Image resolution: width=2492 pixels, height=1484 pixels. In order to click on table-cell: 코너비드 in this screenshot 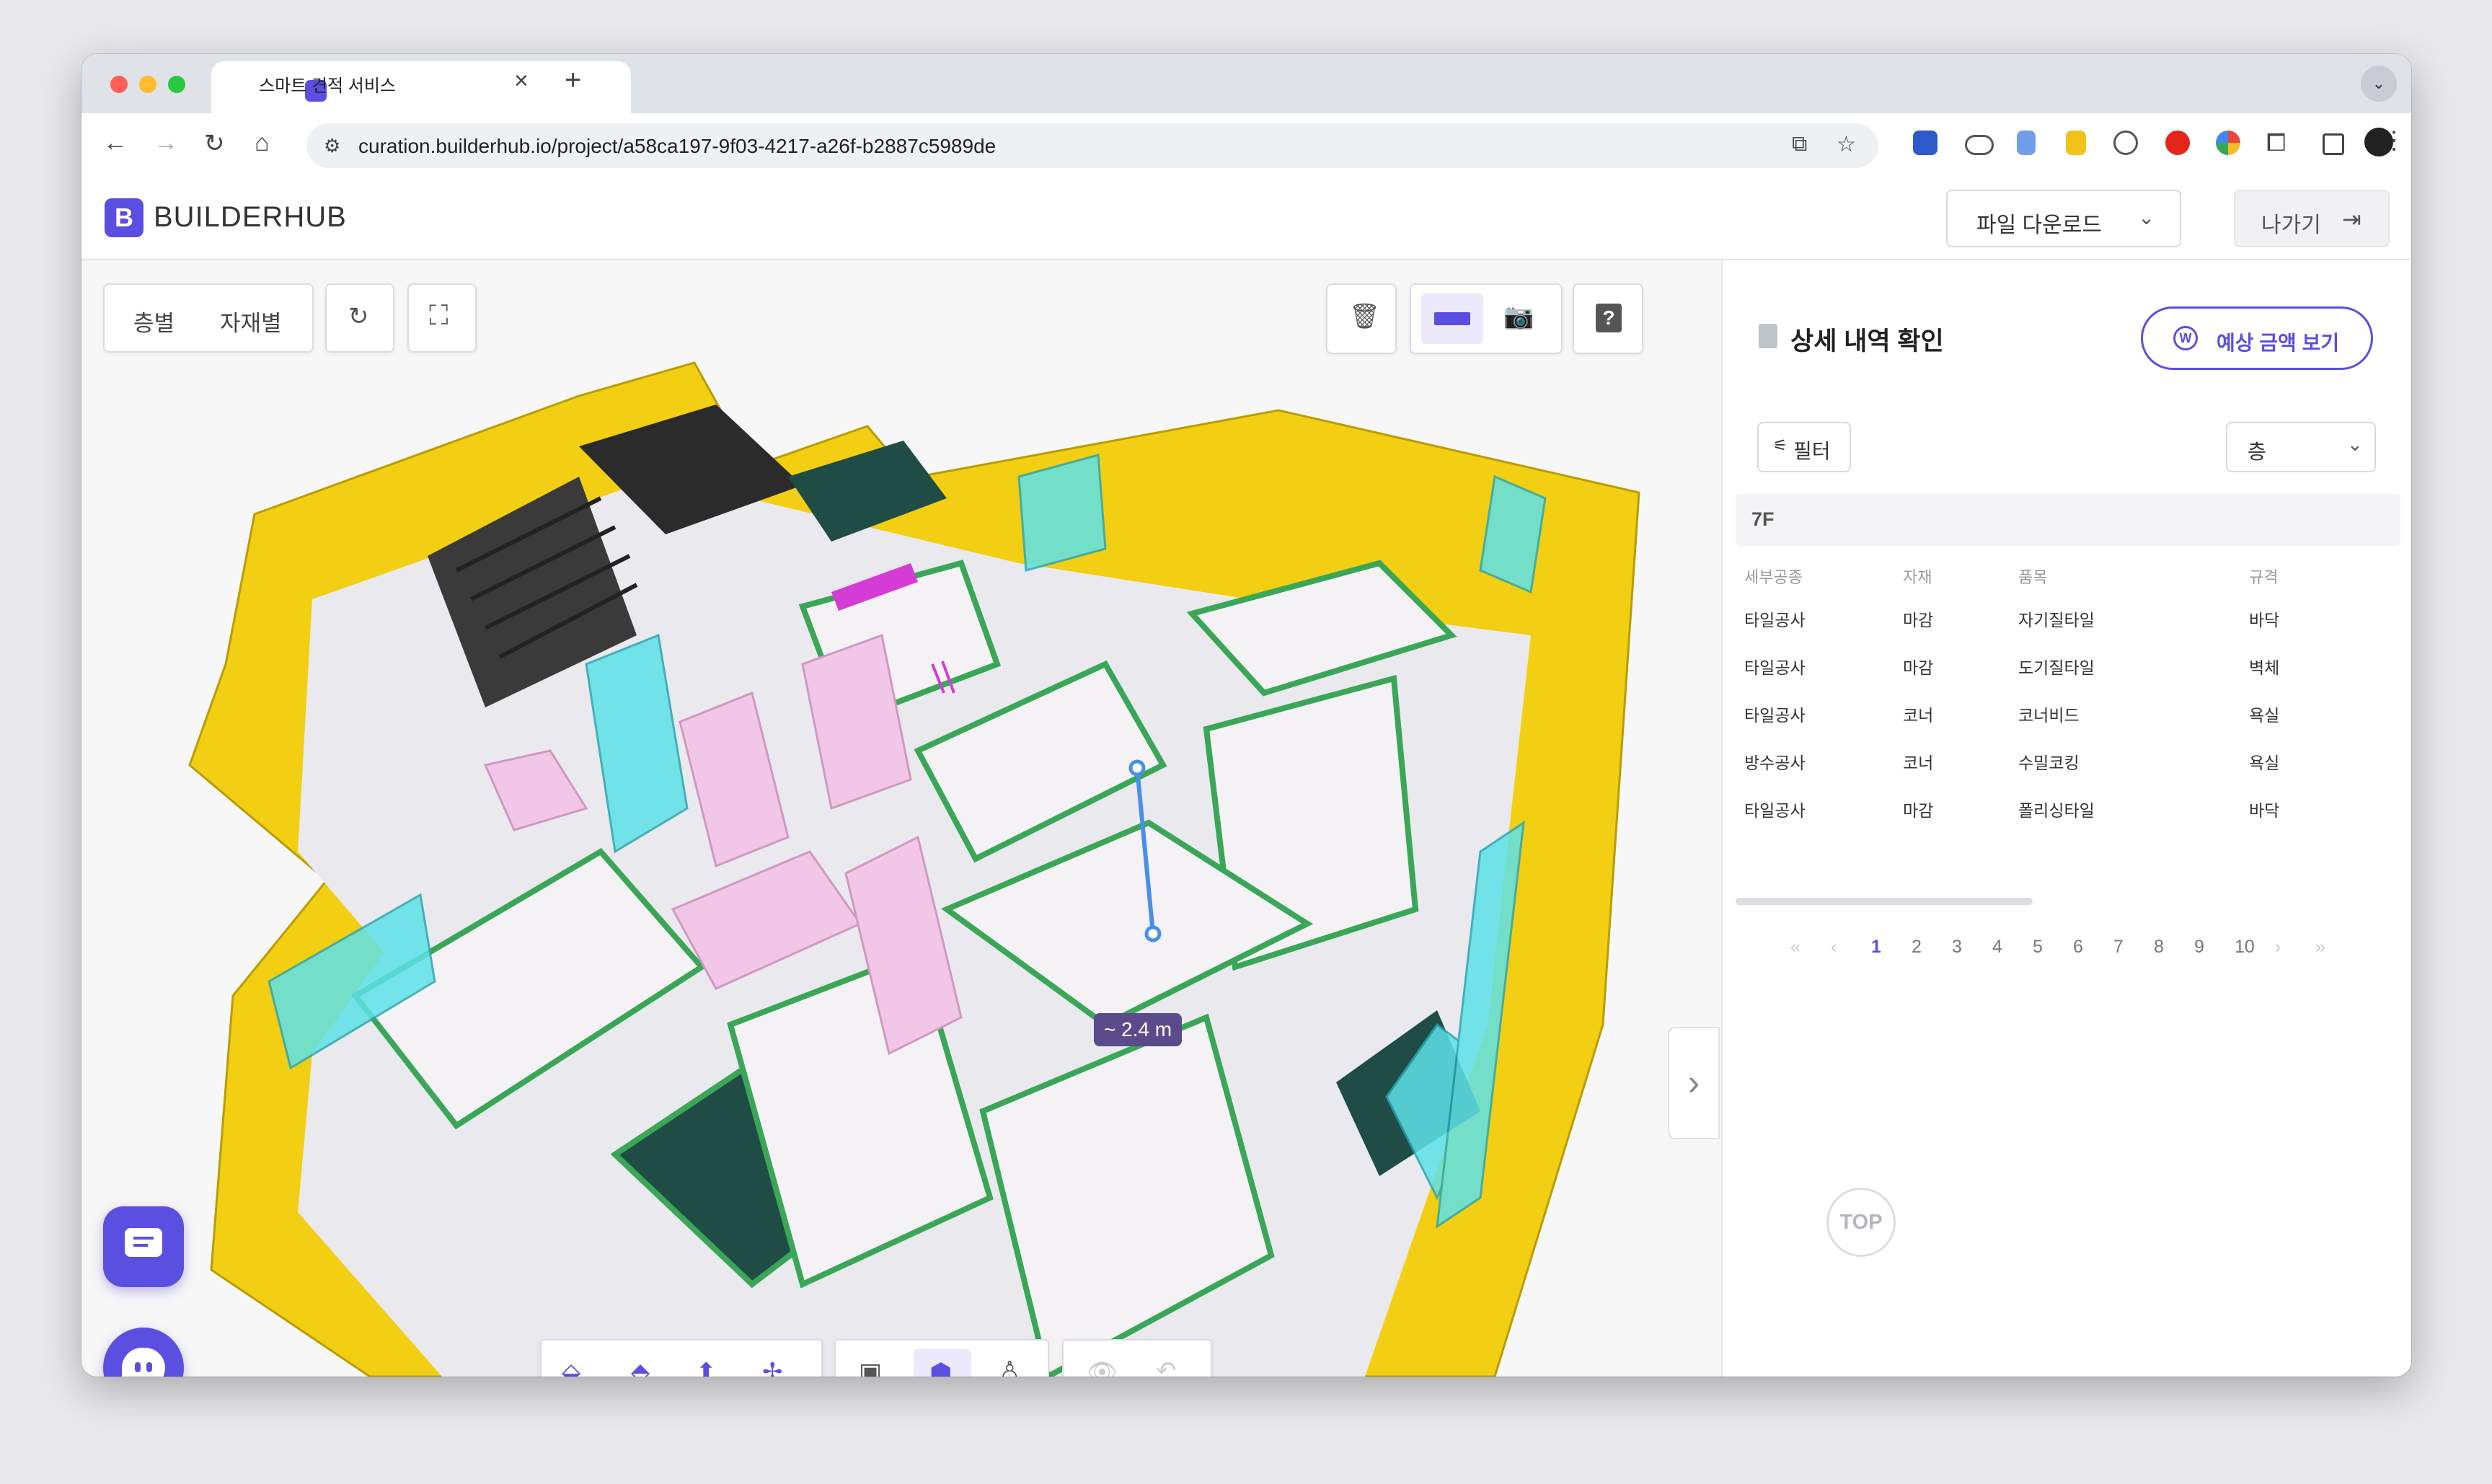, I will do `click(2049, 715)`.